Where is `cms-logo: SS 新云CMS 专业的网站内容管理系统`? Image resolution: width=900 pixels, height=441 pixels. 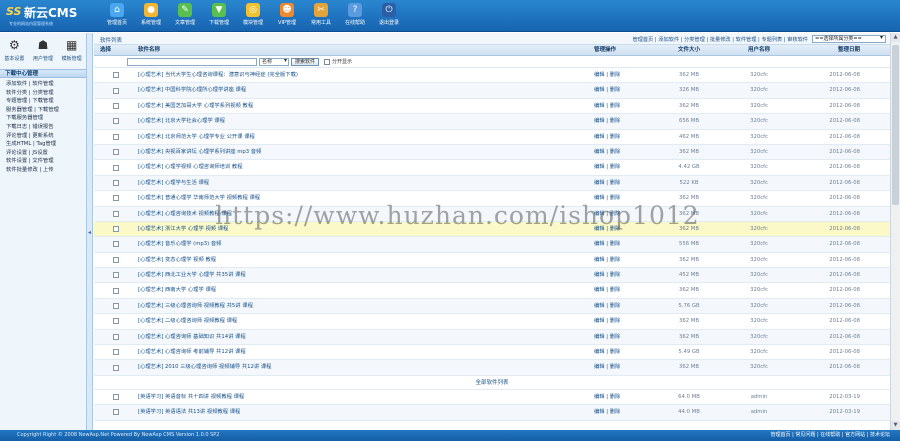 cms-logo: SS 新云CMS 专业的网站内容管理系统 is located at coordinates (46, 16).